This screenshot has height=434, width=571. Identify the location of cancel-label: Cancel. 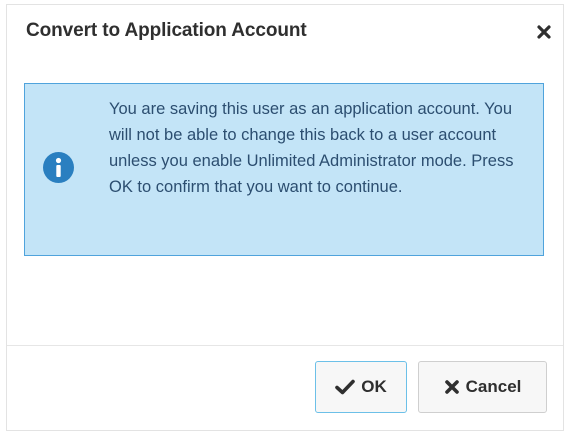
(493, 386).